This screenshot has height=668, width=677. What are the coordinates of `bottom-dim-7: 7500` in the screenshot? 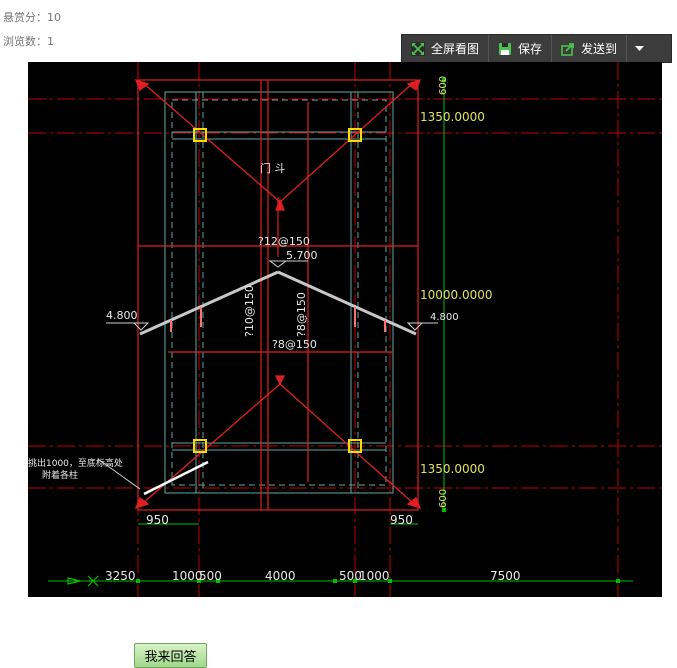 It's located at (505, 576).